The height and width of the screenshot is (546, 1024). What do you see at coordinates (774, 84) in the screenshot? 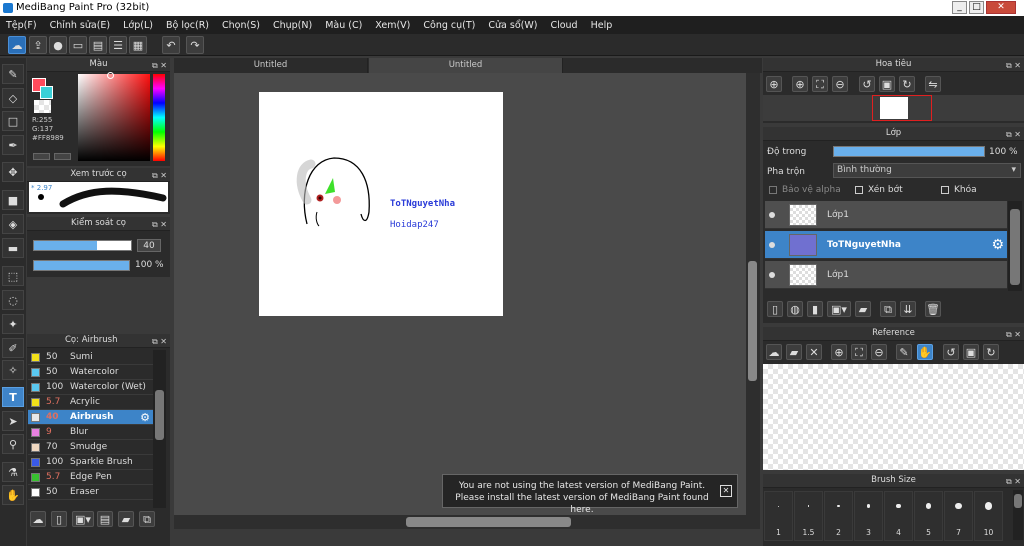
I see `zoom-in-button: ⊕` at bounding box center [774, 84].